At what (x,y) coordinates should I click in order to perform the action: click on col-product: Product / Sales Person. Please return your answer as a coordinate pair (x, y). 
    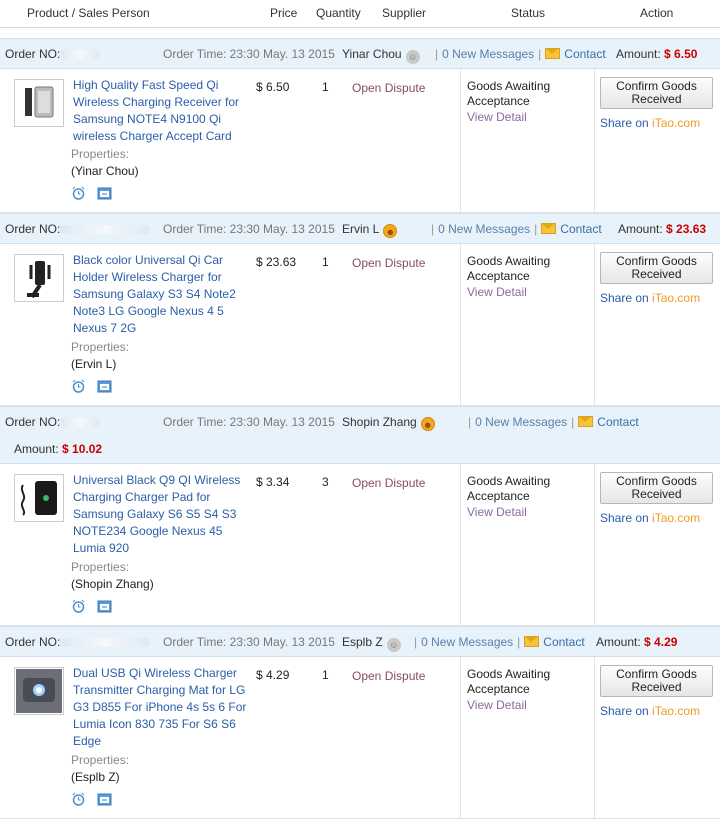
    Looking at the image, I should click on (88, 13).